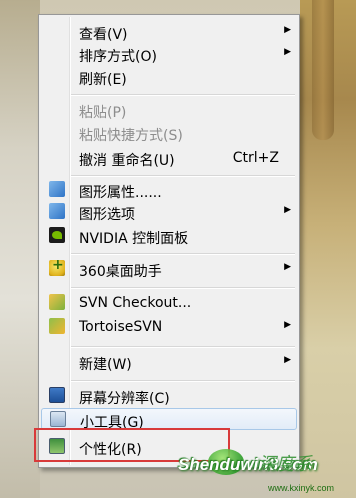  What do you see at coordinates (57, 266) in the screenshot?
I see `360-icon` at bounding box center [57, 266].